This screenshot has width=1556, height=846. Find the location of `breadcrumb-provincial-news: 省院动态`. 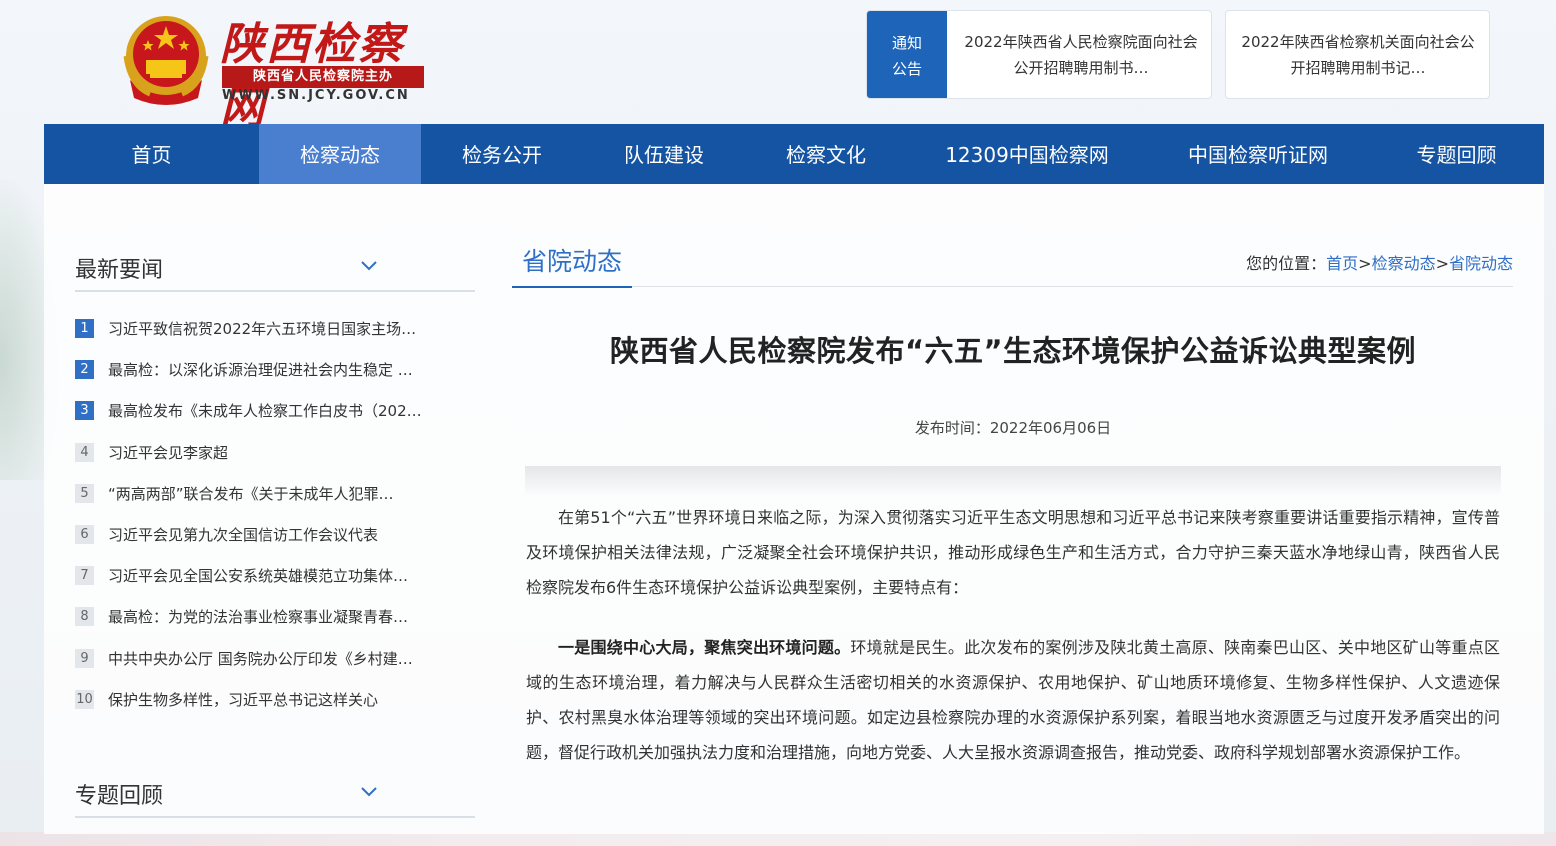

breadcrumb-provincial-news: 省院动态 is located at coordinates (1481, 263).